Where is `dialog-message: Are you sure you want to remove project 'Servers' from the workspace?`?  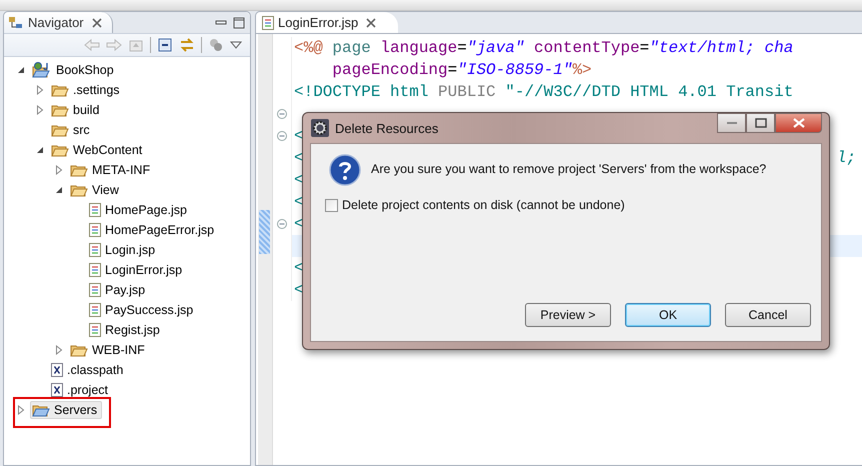
dialog-message: Are you sure you want to remove project 'Servers' from the workspace? is located at coordinates (568, 168).